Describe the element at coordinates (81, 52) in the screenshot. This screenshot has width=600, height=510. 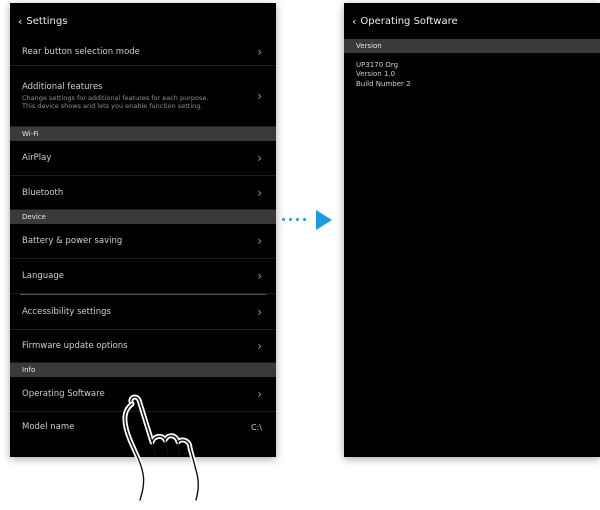
I see `row-label: Rear button selection mode` at that location.